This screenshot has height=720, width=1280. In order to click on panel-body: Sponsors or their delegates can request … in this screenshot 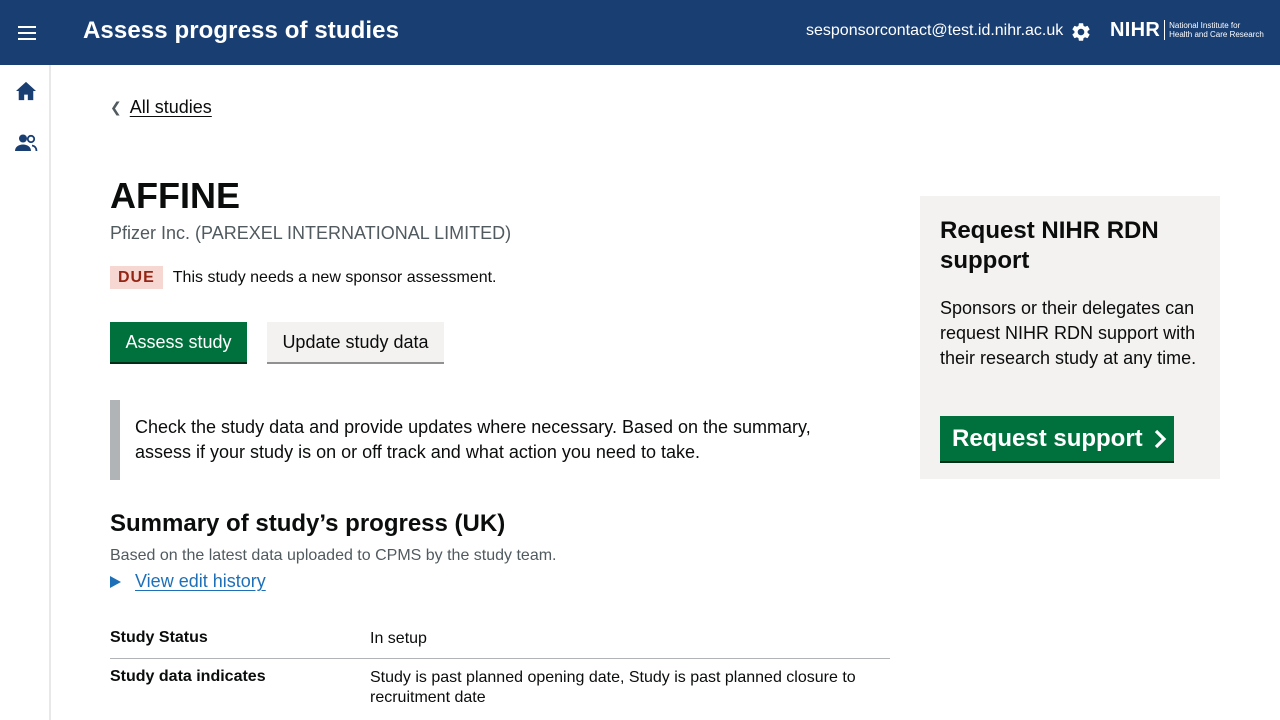, I will do `click(1068, 333)`.